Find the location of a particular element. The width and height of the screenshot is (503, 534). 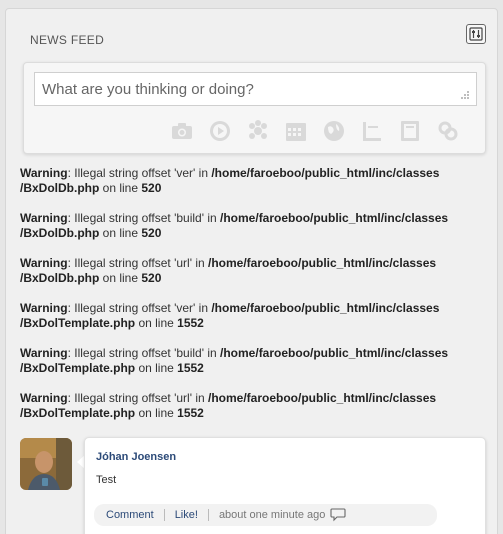

panel-settings-icon is located at coordinates (476, 34).